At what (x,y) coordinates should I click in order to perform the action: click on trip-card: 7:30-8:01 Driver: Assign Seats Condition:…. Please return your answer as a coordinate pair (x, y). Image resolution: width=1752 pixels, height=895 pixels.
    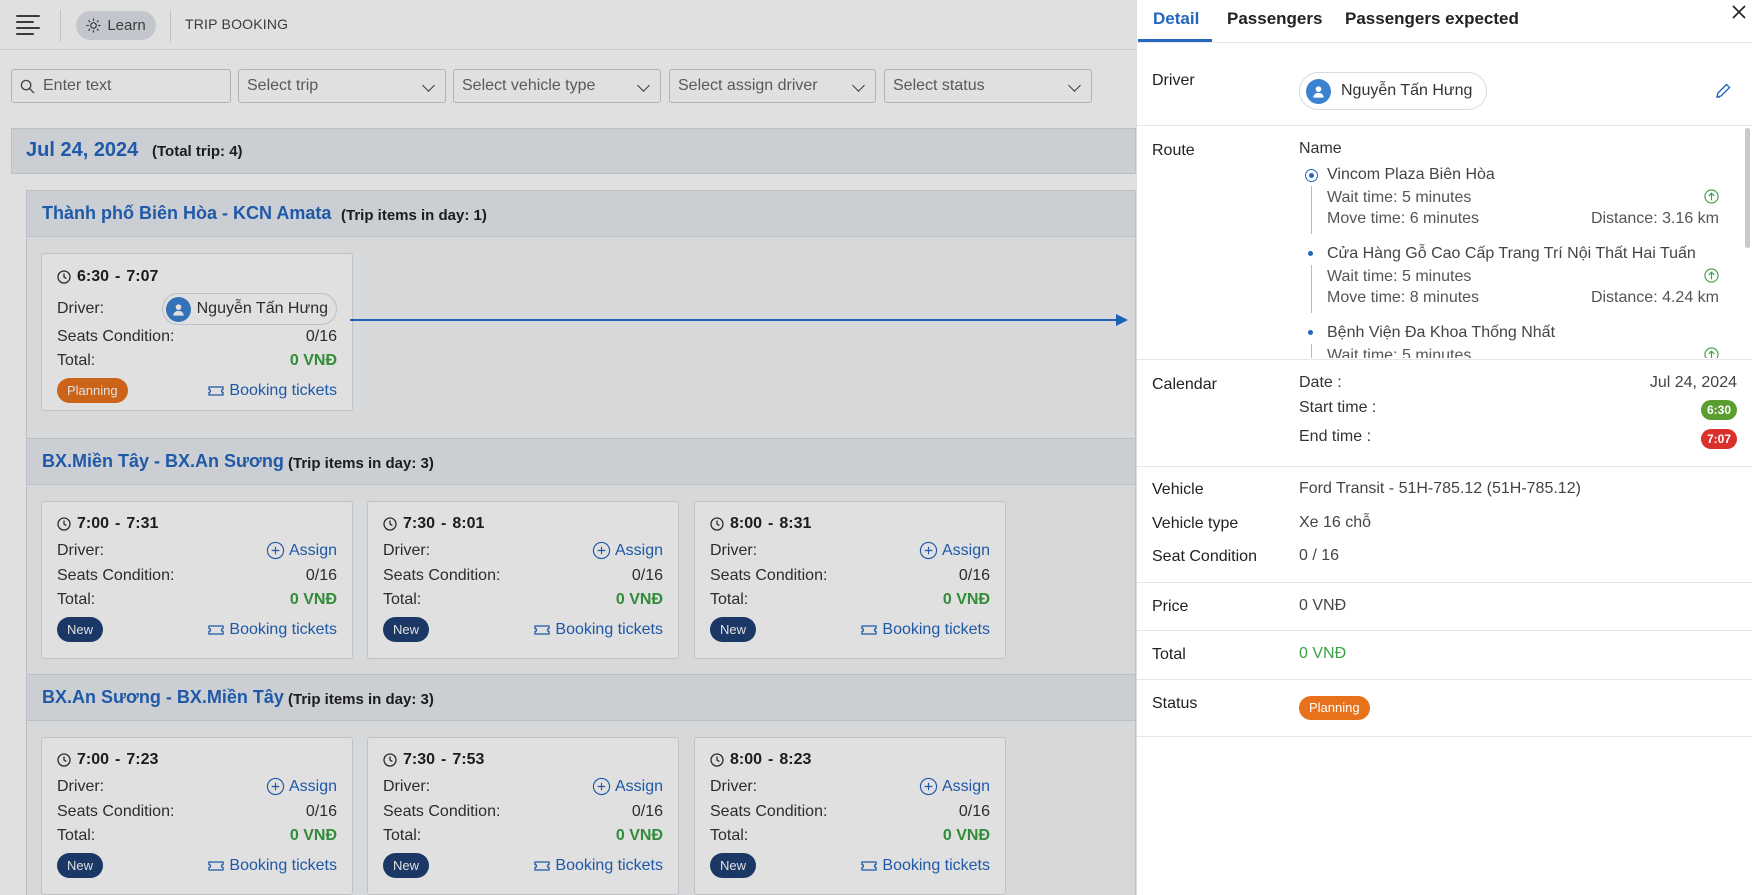
    Looking at the image, I should click on (523, 580).